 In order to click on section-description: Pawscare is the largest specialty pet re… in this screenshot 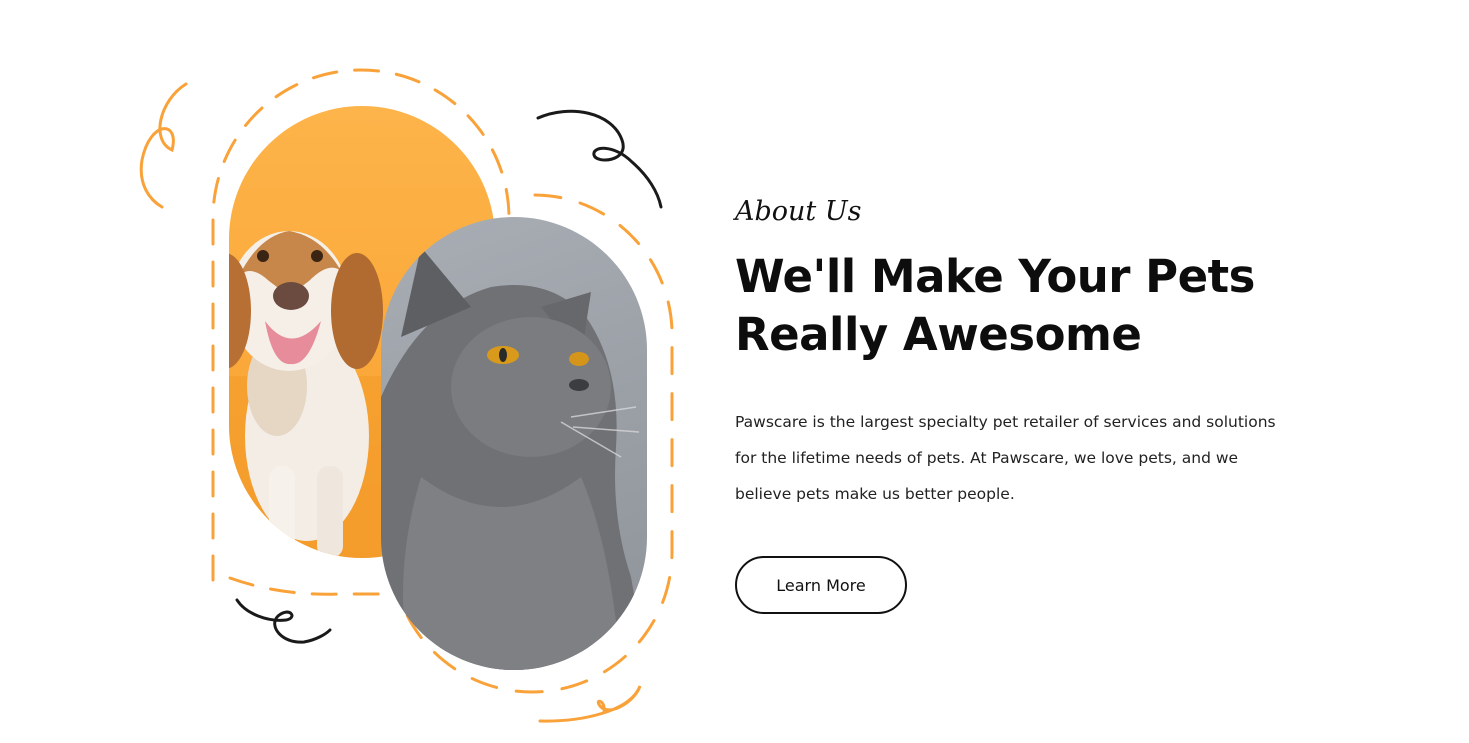, I will do `click(1005, 458)`.